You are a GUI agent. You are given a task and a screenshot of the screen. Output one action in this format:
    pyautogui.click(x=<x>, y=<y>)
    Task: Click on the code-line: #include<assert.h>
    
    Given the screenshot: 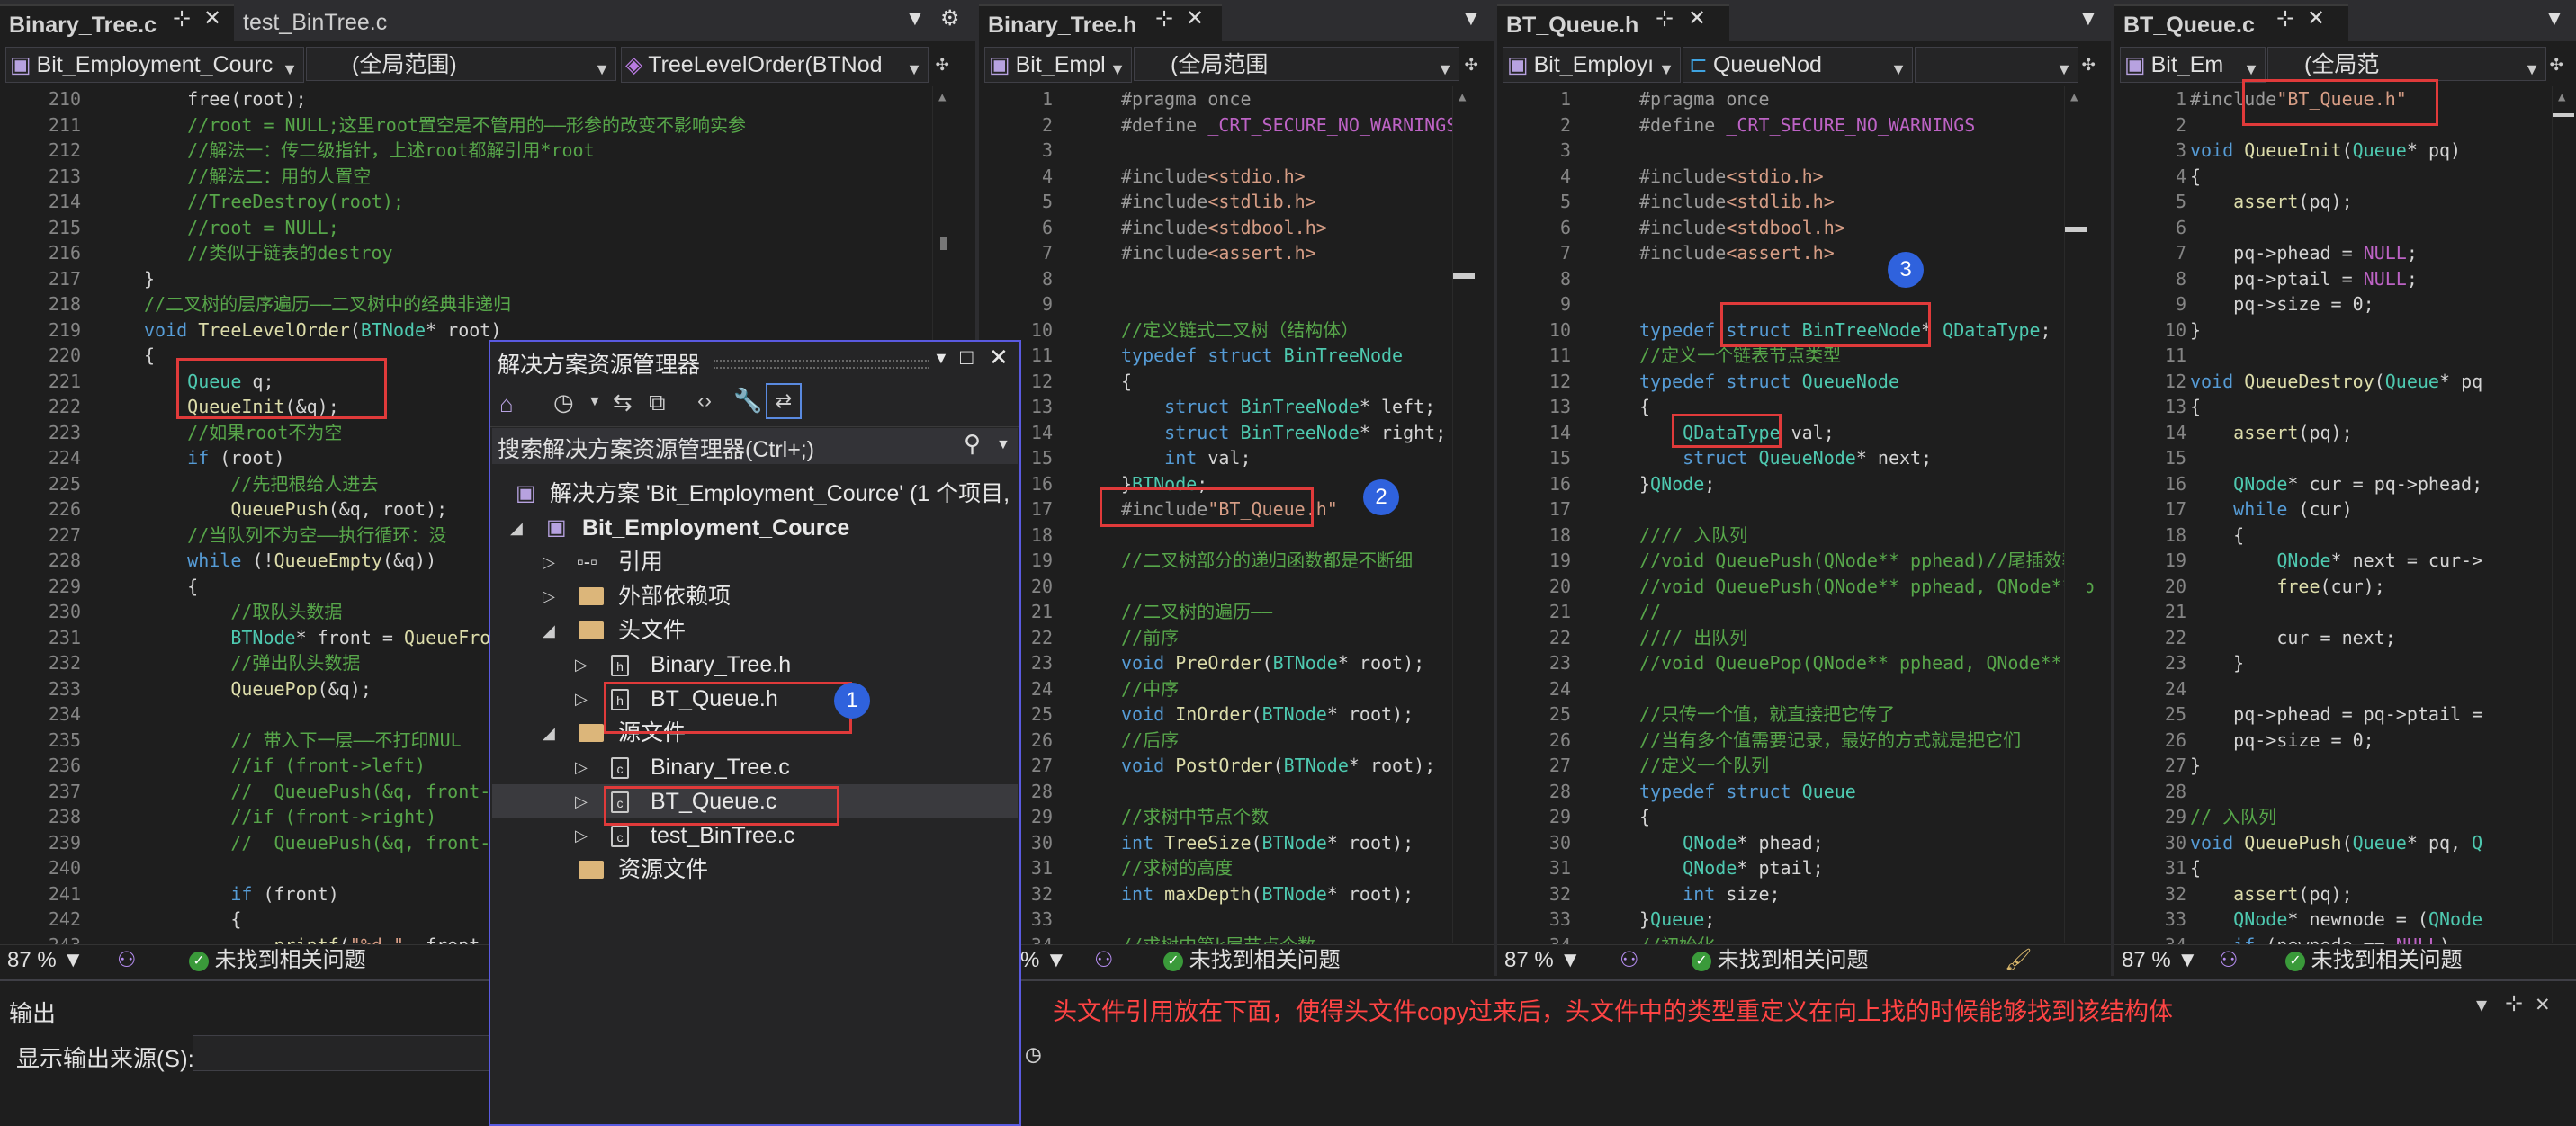 What is the action you would take?
    pyautogui.click(x=1737, y=253)
    